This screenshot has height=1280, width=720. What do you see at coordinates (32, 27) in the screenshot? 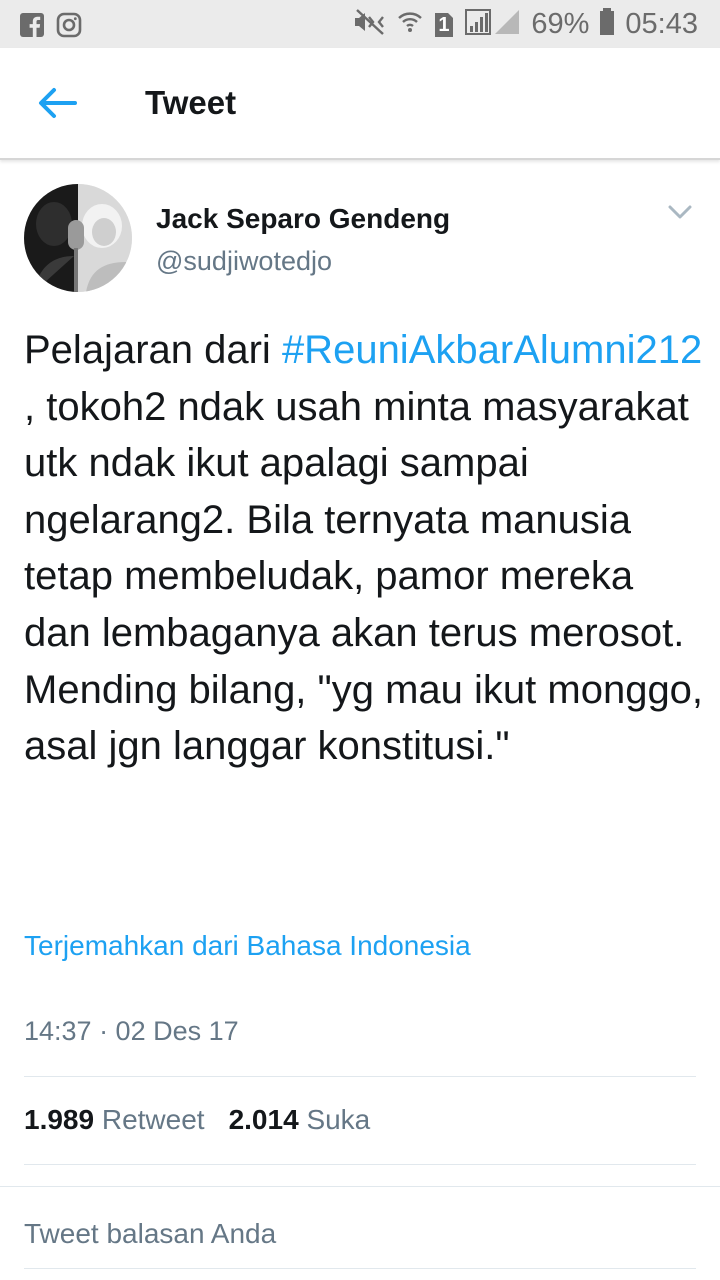
I see `facebook-icon` at bounding box center [32, 27].